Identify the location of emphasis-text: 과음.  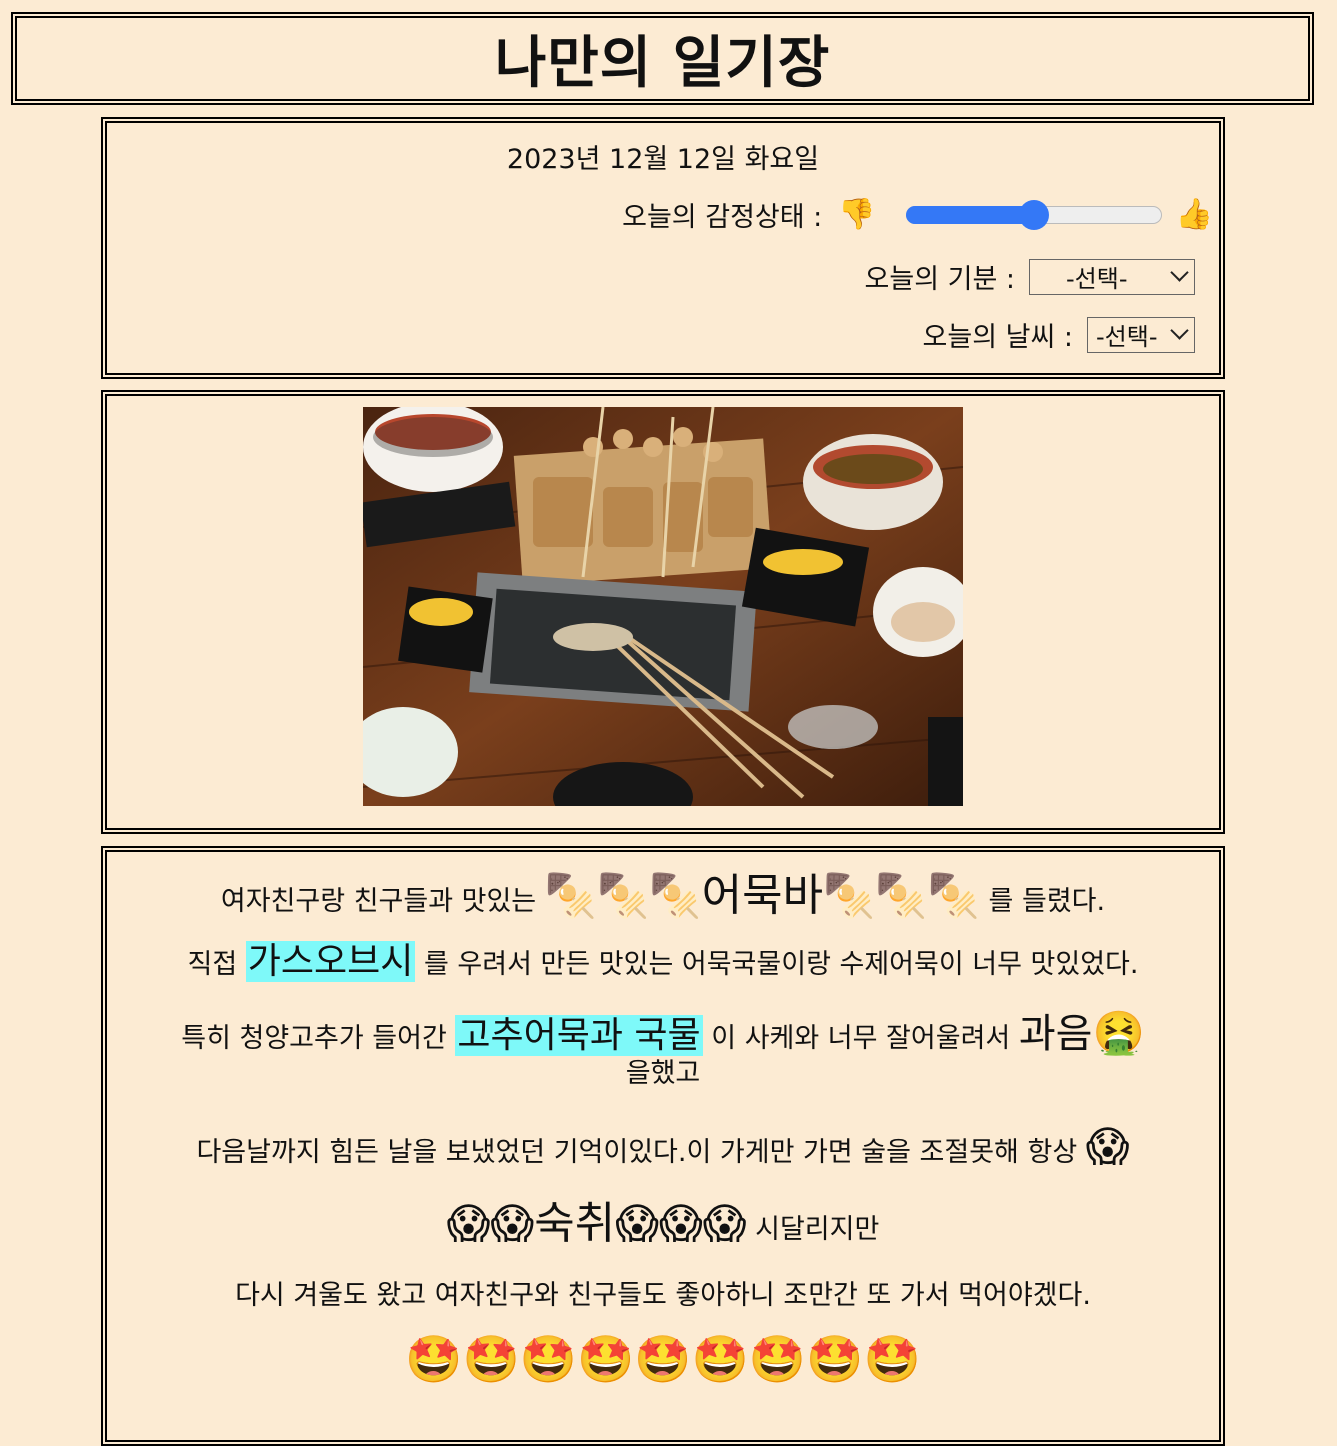
(1055, 1034).